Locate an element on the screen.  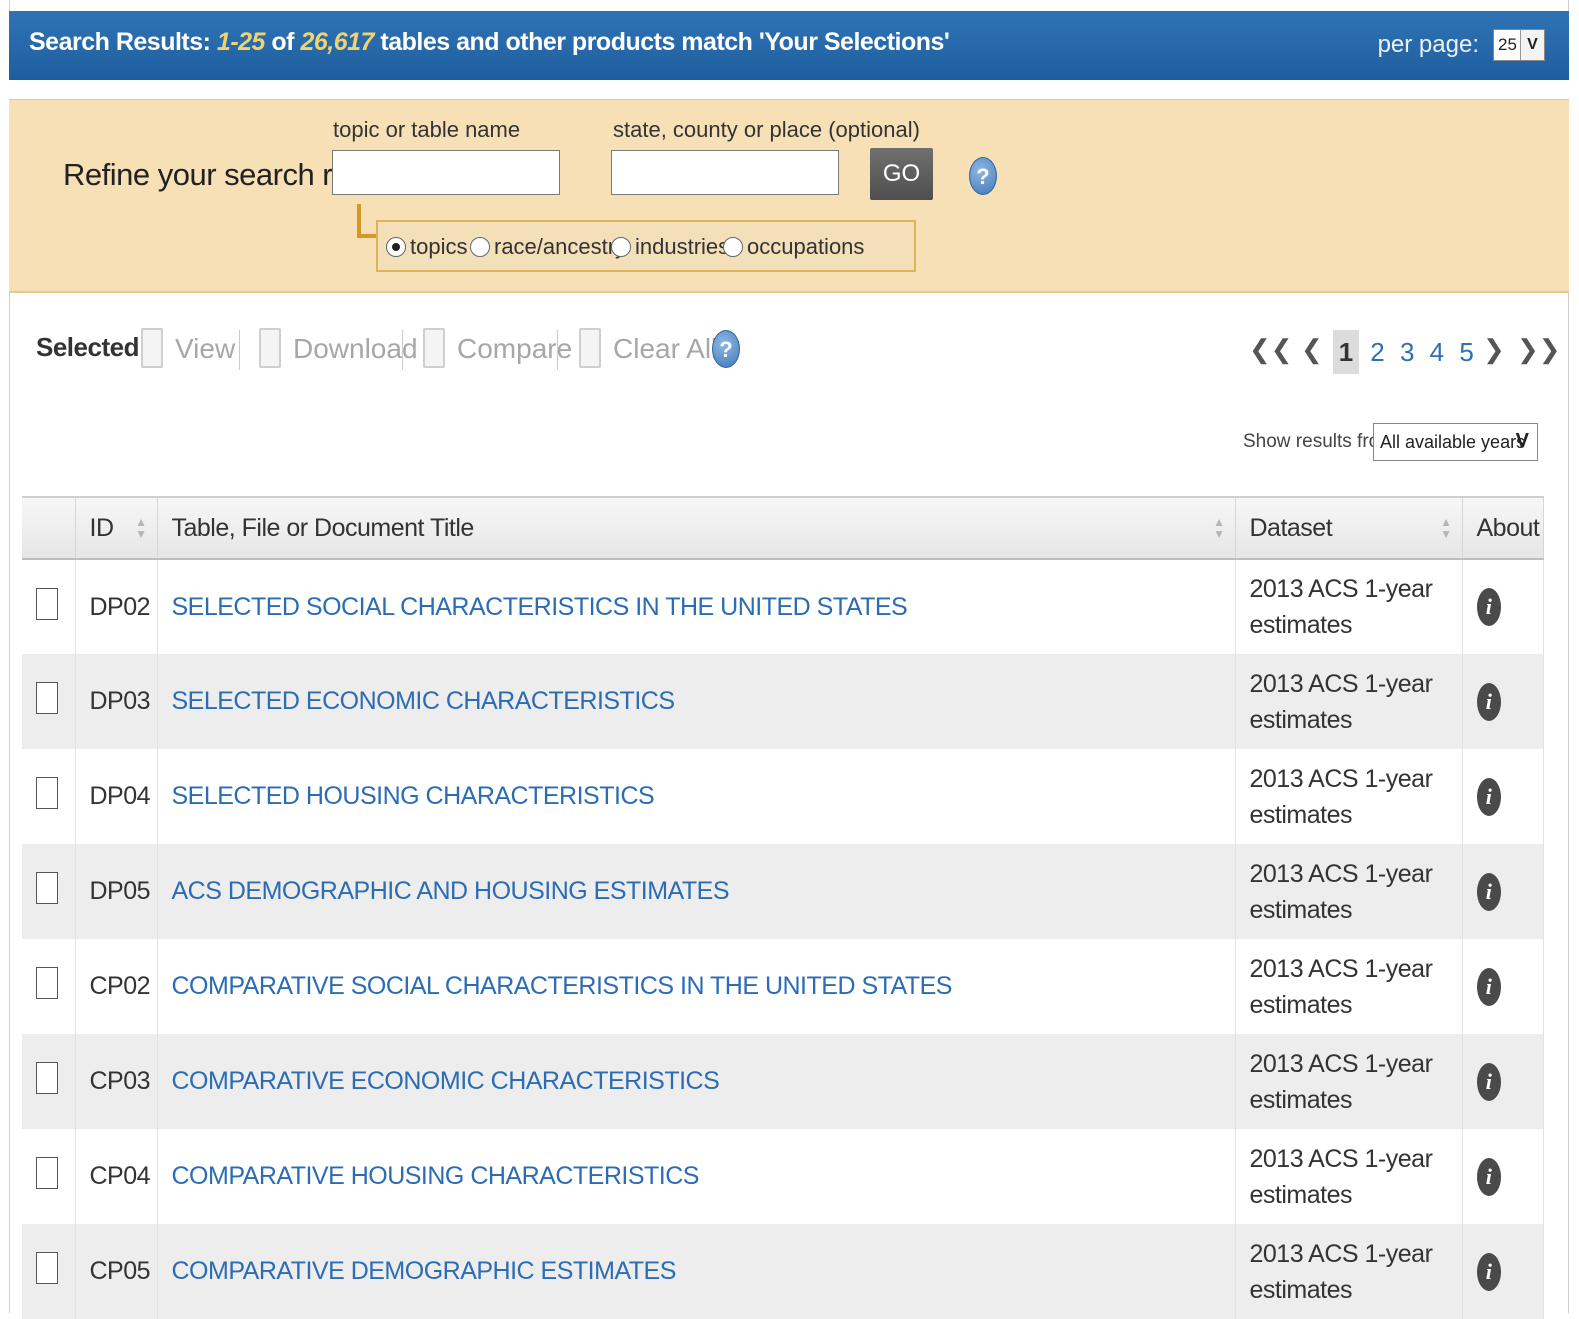
pagination: 1 2 3 4 5 is located at coordinates (1403, 352).